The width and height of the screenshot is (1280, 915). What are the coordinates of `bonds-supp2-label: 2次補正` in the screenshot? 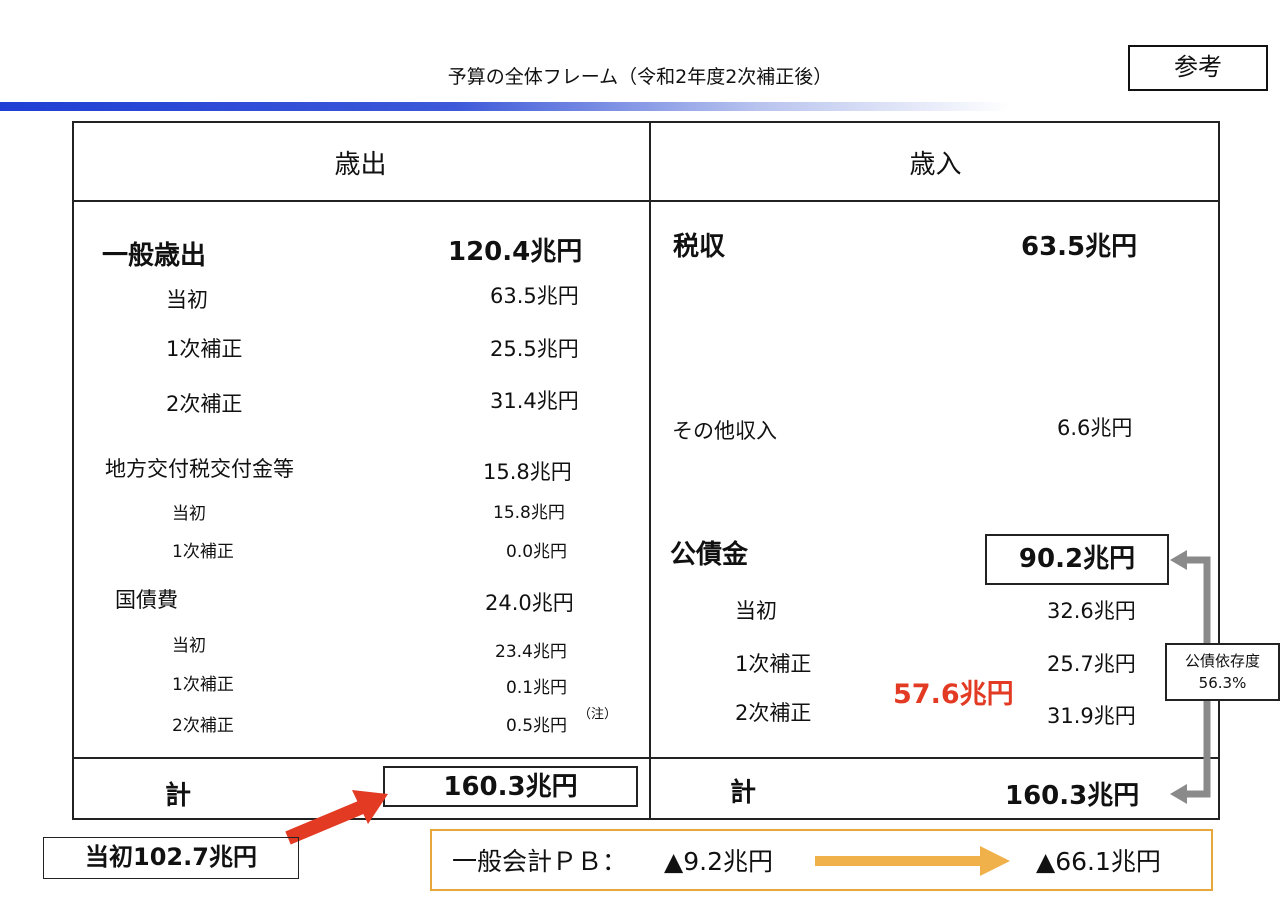 It's located at (773, 713).